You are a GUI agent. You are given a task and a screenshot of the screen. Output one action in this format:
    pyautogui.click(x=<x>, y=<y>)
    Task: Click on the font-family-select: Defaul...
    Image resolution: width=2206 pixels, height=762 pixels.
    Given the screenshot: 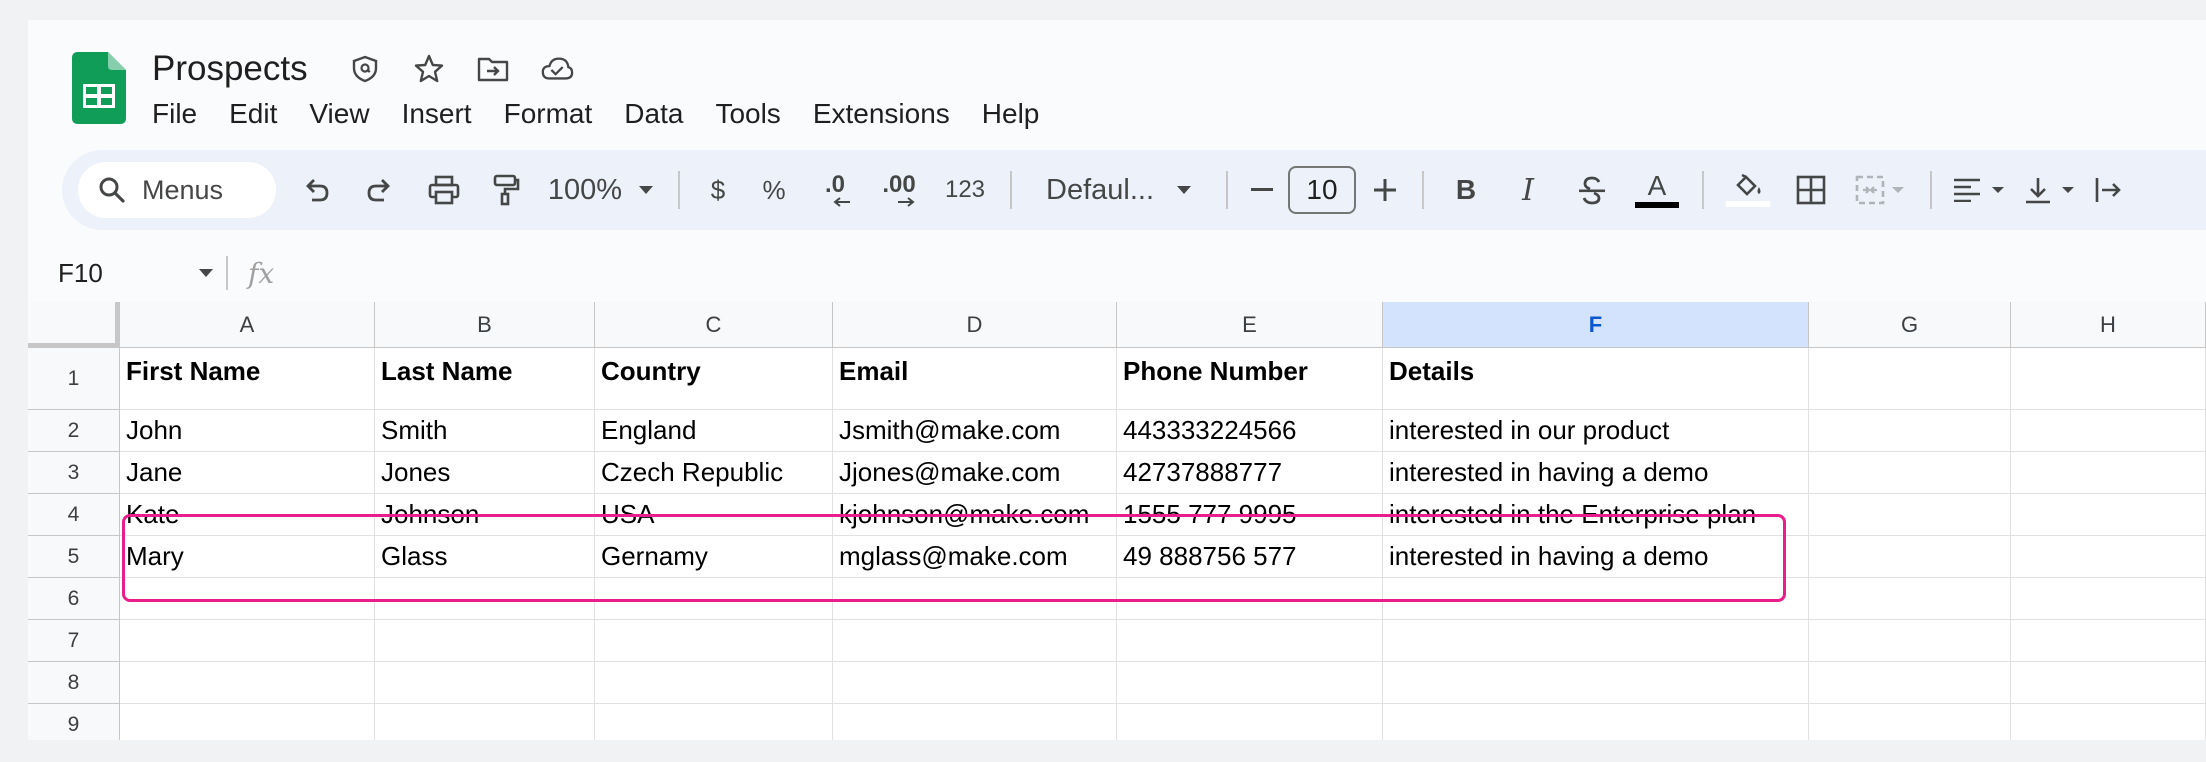 What is the action you would take?
    pyautogui.click(x=1119, y=190)
    